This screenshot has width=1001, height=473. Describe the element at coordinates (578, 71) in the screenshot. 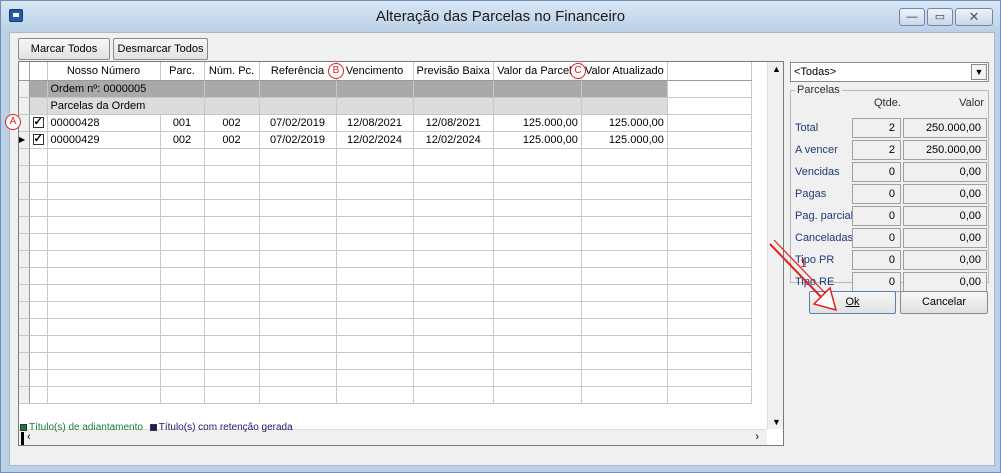

I see `annotation-marker-c: C` at that location.